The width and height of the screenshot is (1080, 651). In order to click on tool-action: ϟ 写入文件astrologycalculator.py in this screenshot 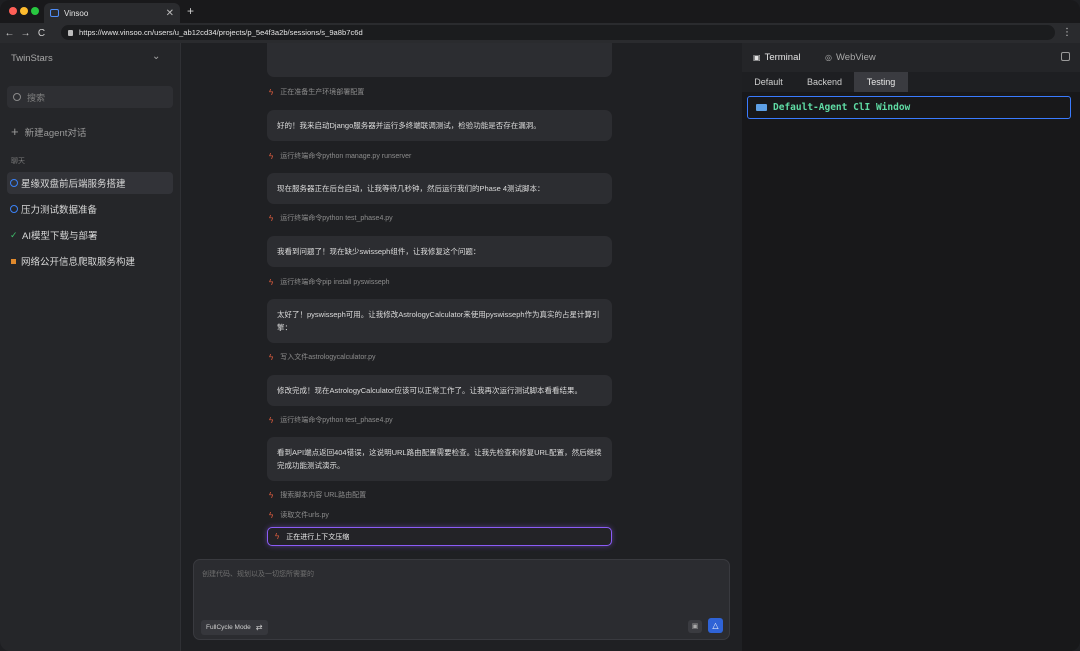, I will do `click(322, 357)`.